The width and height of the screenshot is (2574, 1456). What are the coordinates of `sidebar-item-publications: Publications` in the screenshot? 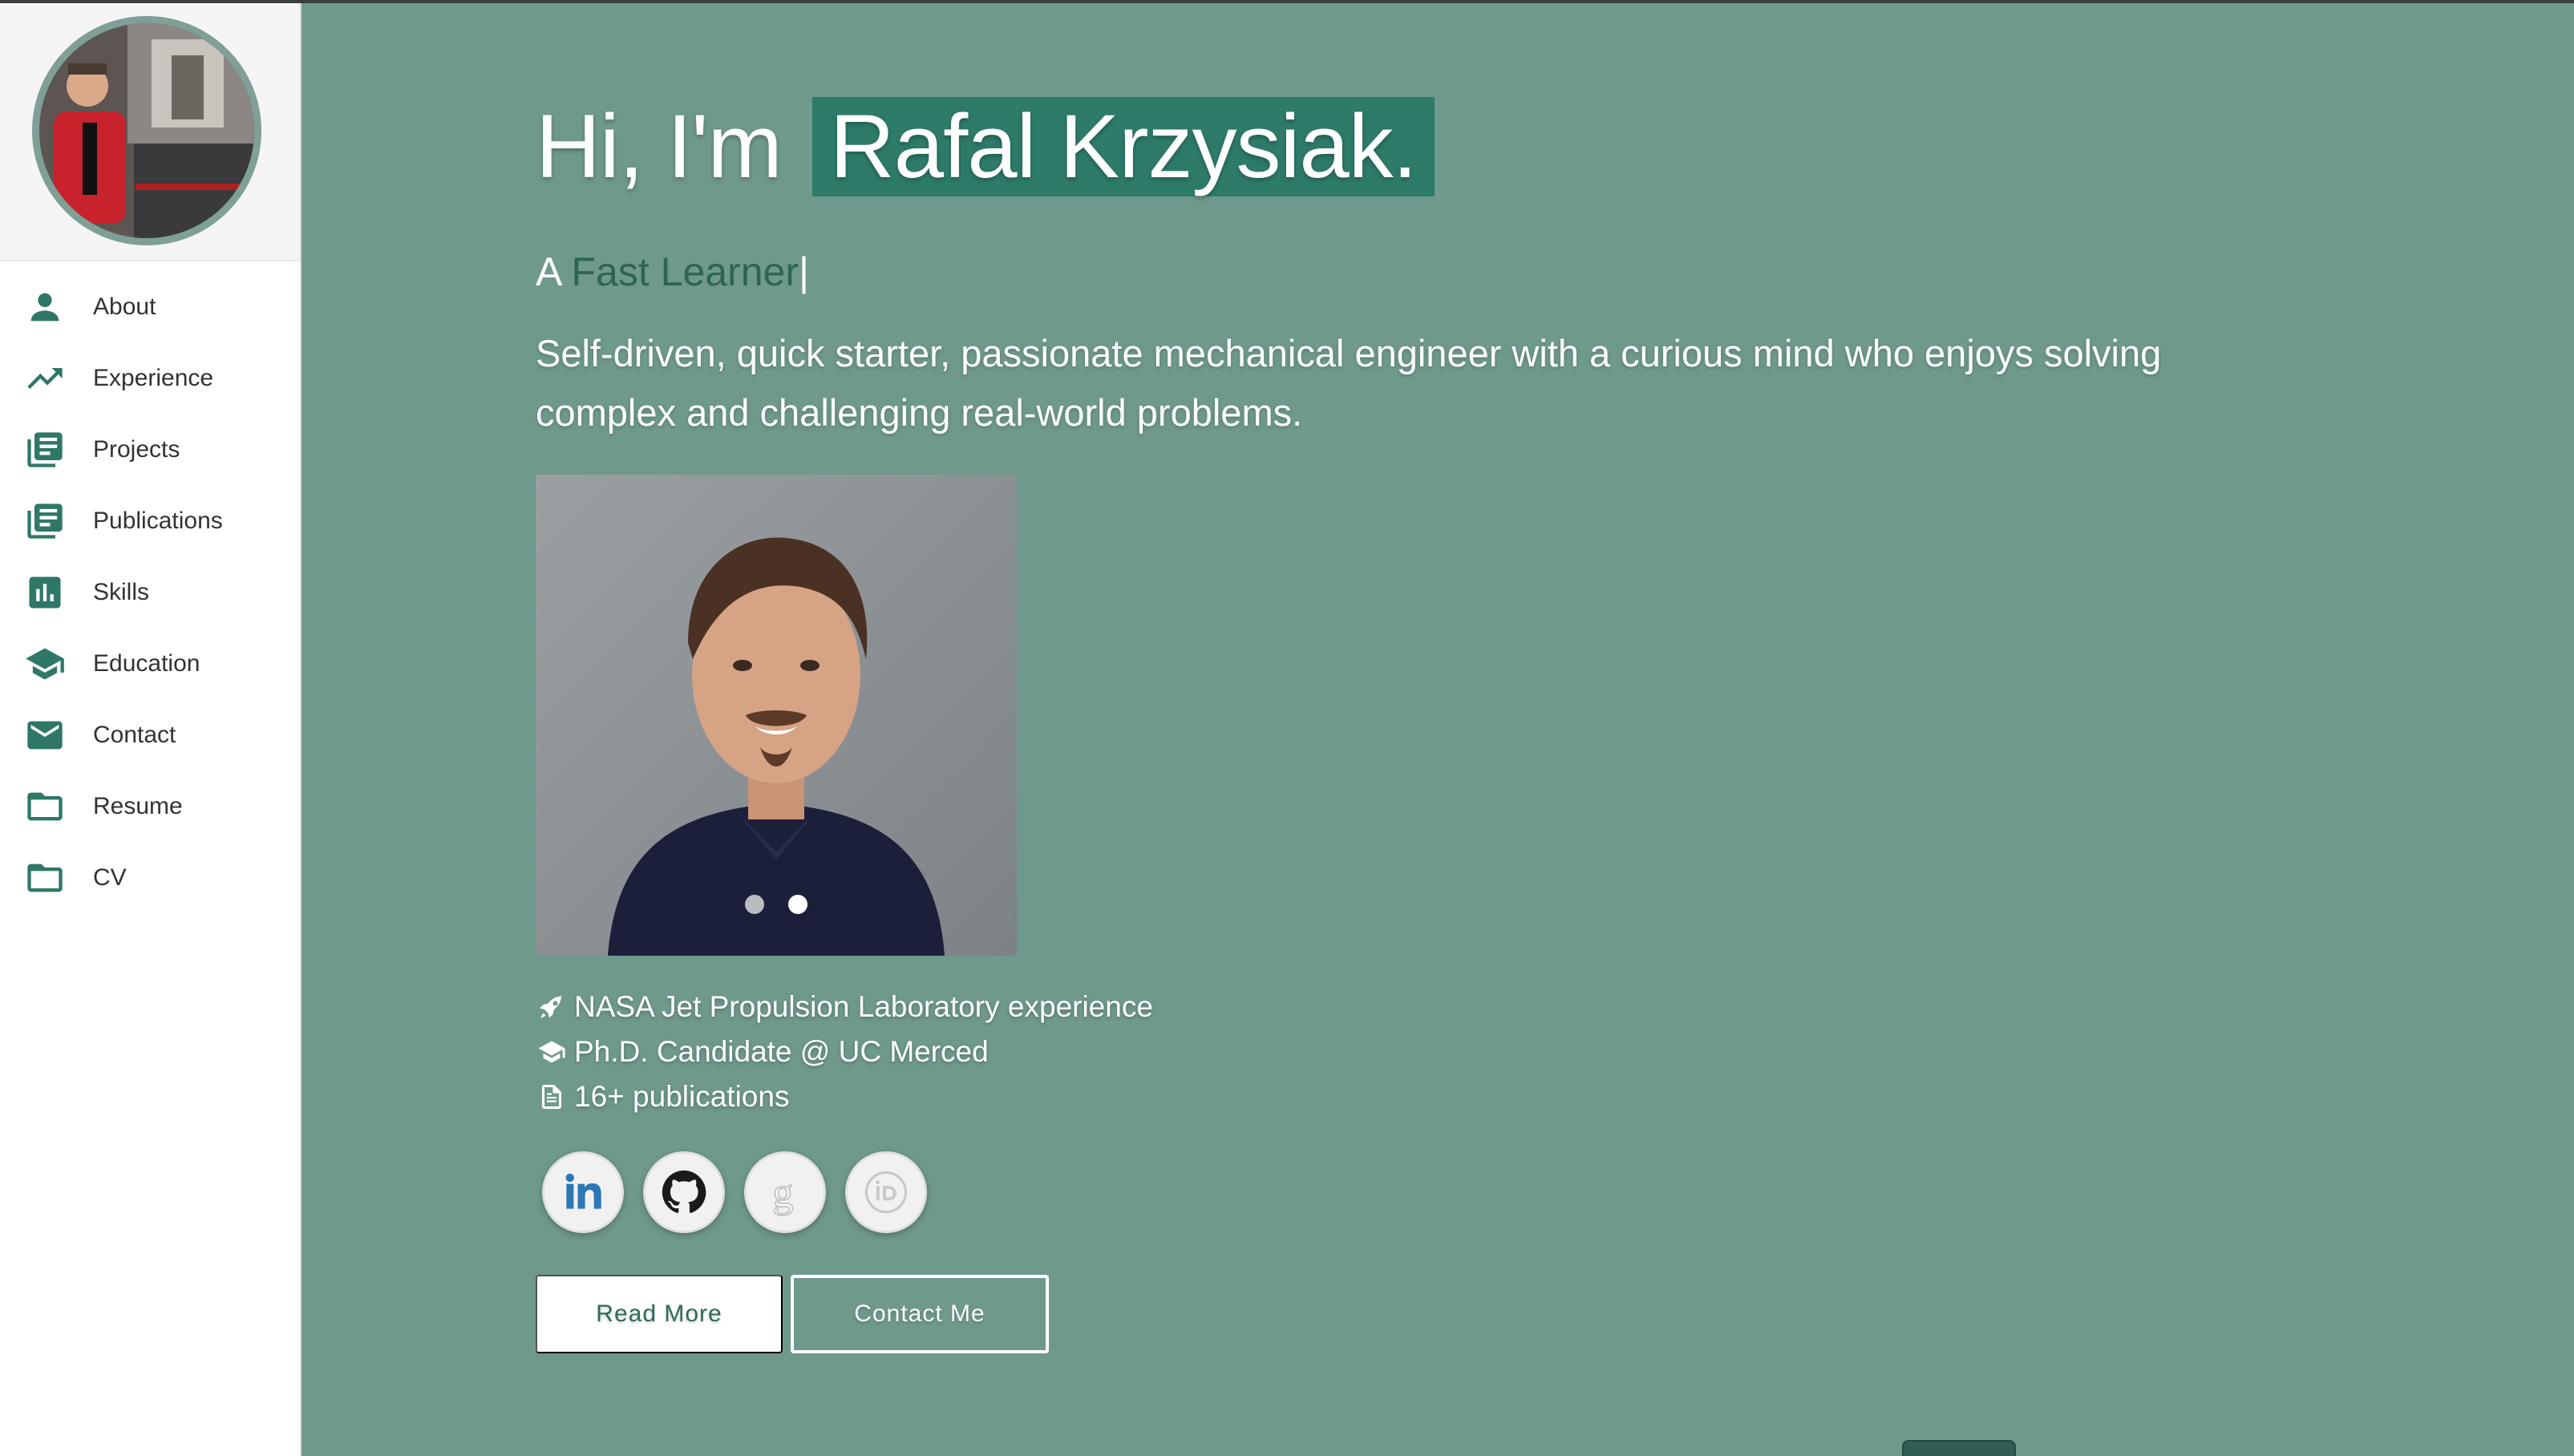 It's located at (150, 520).